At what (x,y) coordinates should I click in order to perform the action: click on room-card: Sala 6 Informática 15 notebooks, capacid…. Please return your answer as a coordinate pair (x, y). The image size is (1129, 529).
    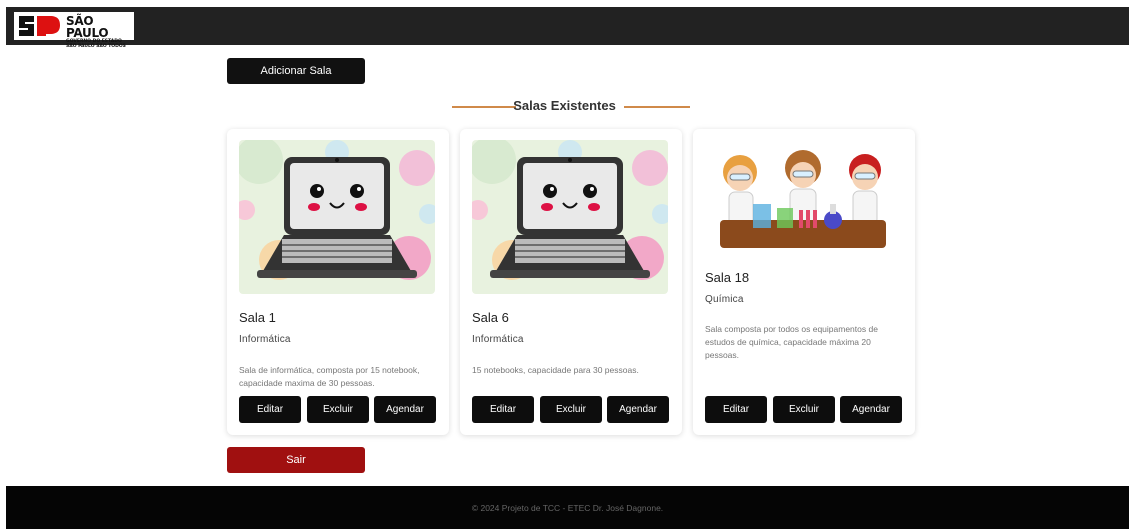
    Looking at the image, I should click on (571, 282).